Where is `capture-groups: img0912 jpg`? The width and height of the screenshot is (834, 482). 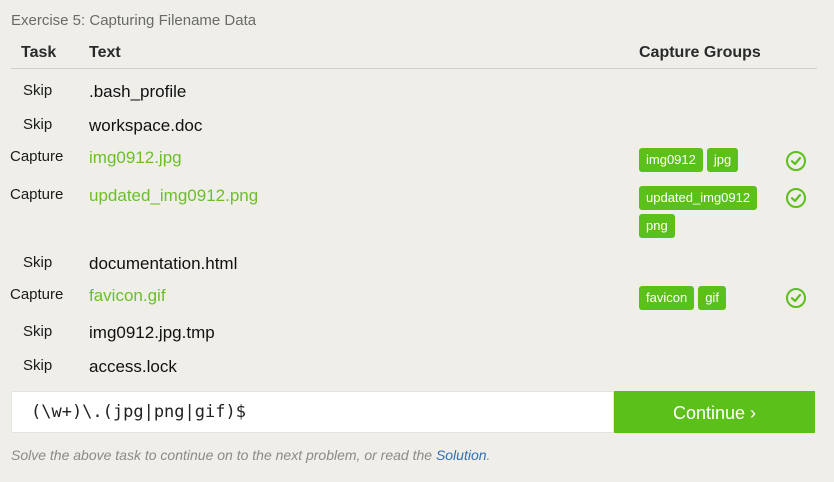
capture-groups: img0912 jpg is located at coordinates (706, 162).